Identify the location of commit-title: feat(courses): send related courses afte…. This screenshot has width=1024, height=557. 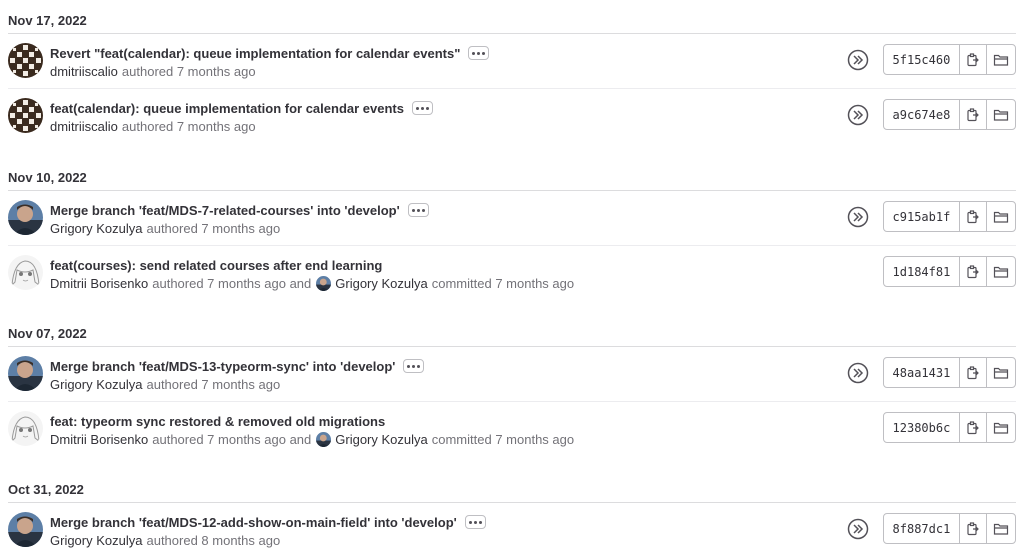
(216, 265).